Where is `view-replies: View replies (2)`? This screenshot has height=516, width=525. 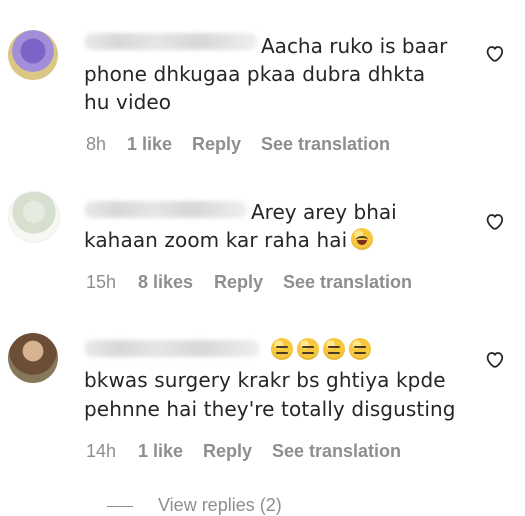
view-replies: View replies (2) is located at coordinates (207, 505).